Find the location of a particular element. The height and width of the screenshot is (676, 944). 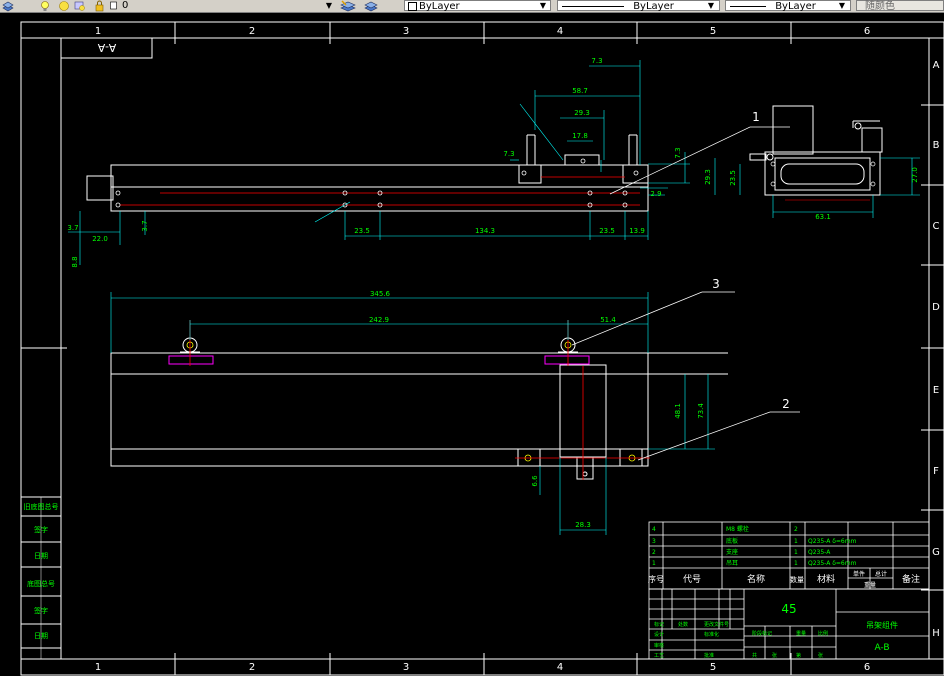

bom-header-total: 总计 is located at coordinates (881, 574).